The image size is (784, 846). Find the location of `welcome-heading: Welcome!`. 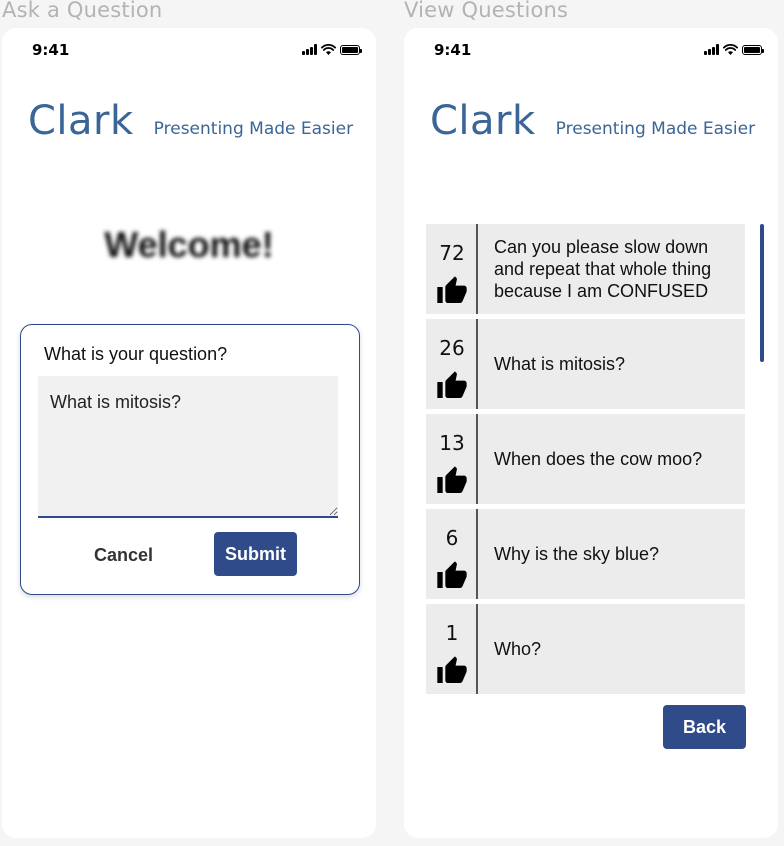

welcome-heading: Welcome! is located at coordinates (189, 244).